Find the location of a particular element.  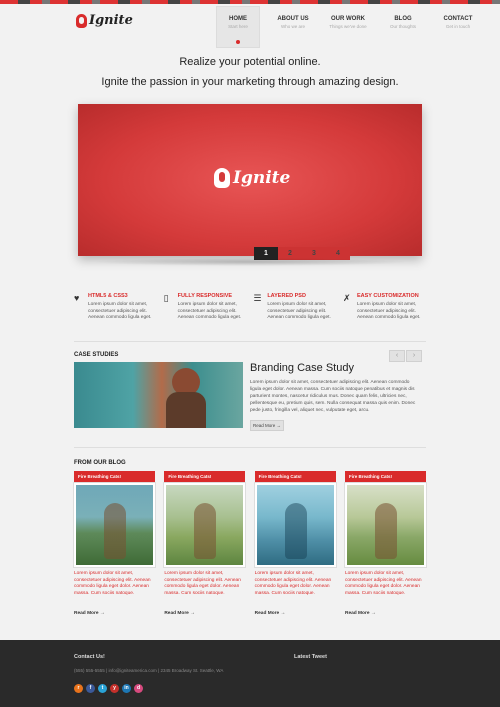

slider-shadow is located at coordinates (250, 262).